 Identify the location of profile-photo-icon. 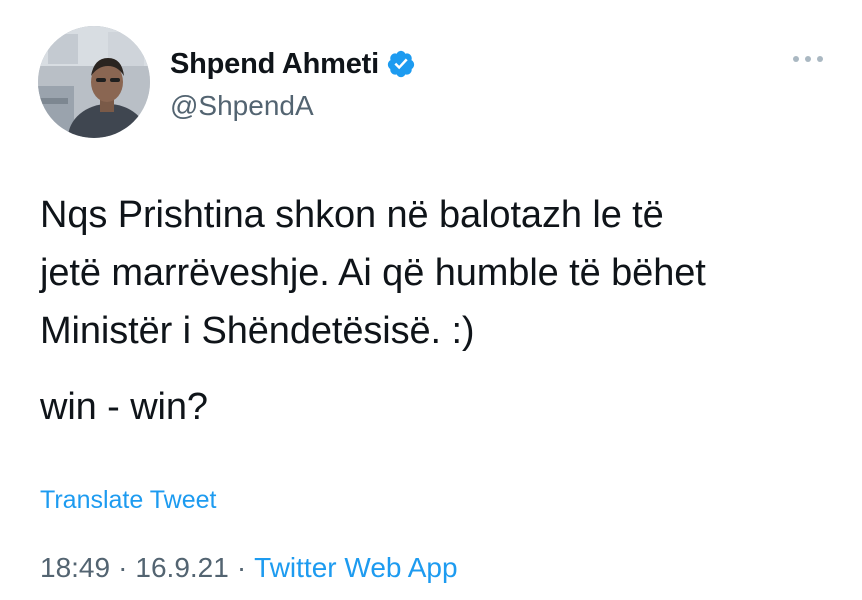
(94, 82).